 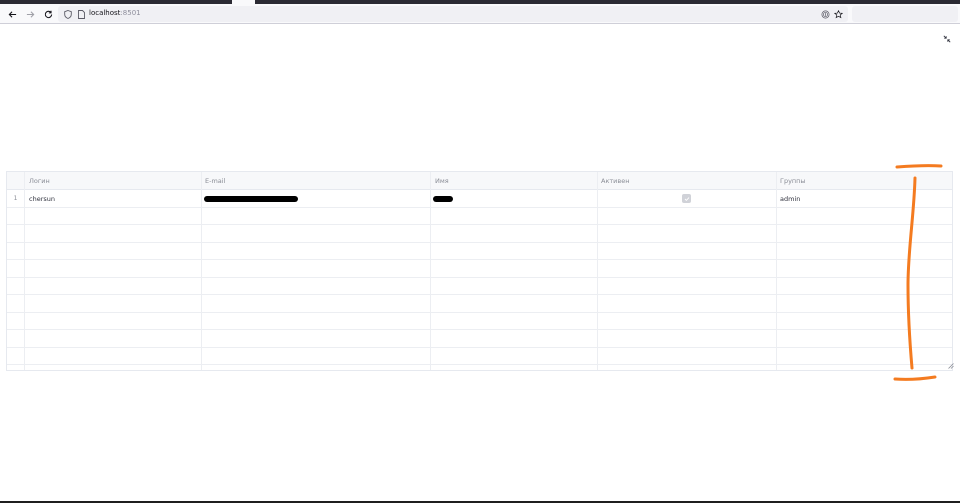 What do you see at coordinates (950, 365) in the screenshot?
I see `resize-grip-icon` at bounding box center [950, 365].